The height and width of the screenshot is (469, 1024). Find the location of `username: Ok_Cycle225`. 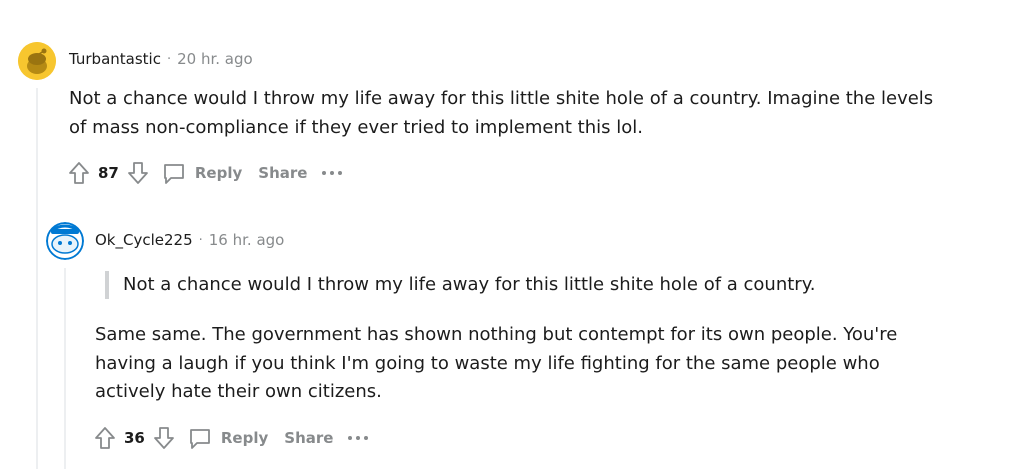

username: Ok_Cycle225 is located at coordinates (144, 240).